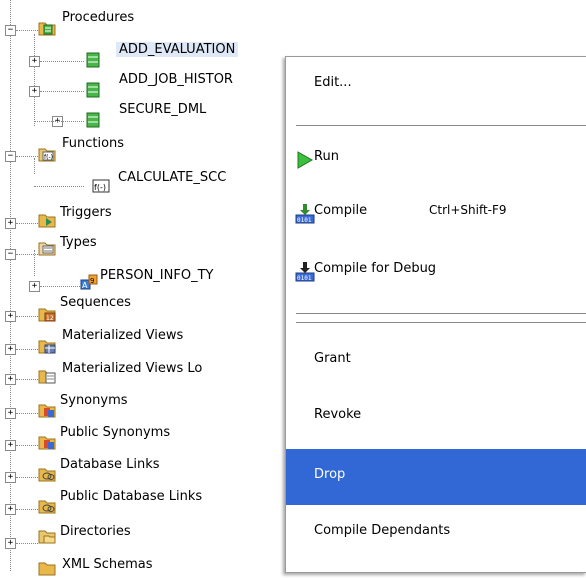 This screenshot has width=586, height=578. Describe the element at coordinates (47, 569) in the screenshot. I see `folder-xml-schemas-icon` at that location.